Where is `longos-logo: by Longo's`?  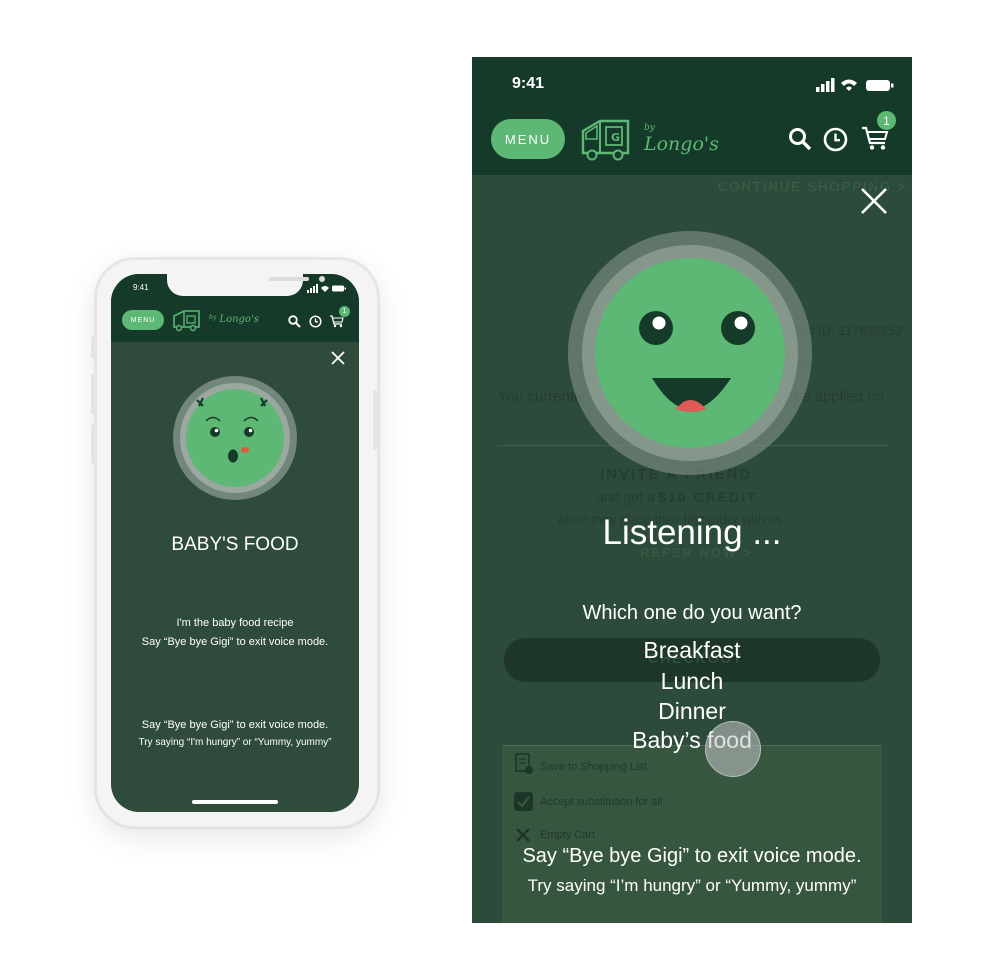 longos-logo: by Longo's is located at coordinates (234, 319).